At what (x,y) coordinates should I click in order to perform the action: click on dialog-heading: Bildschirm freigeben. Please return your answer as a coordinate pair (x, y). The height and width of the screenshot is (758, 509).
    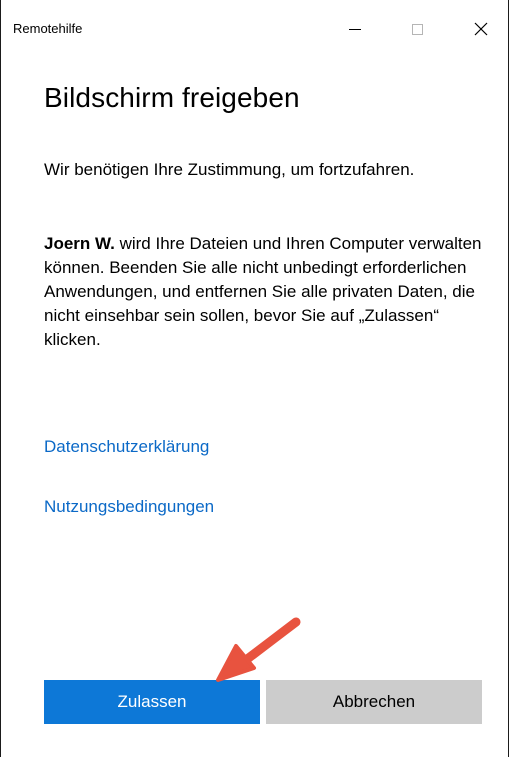
    Looking at the image, I should click on (172, 97).